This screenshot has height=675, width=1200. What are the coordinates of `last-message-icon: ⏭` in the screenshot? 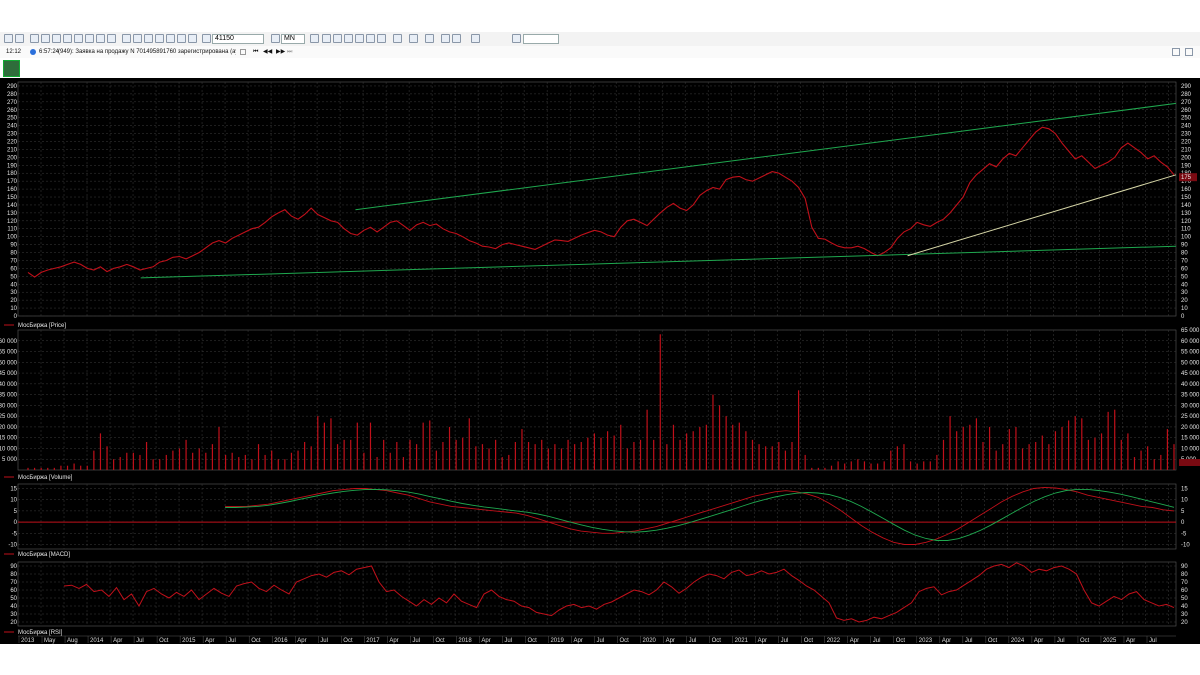 It's located at (289, 52).